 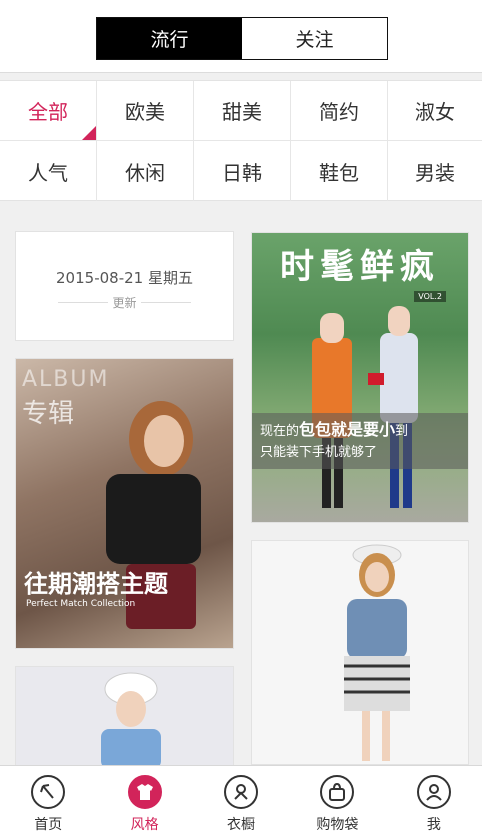 What do you see at coordinates (339, 111) in the screenshot?
I see `category-simple: 简约` at bounding box center [339, 111].